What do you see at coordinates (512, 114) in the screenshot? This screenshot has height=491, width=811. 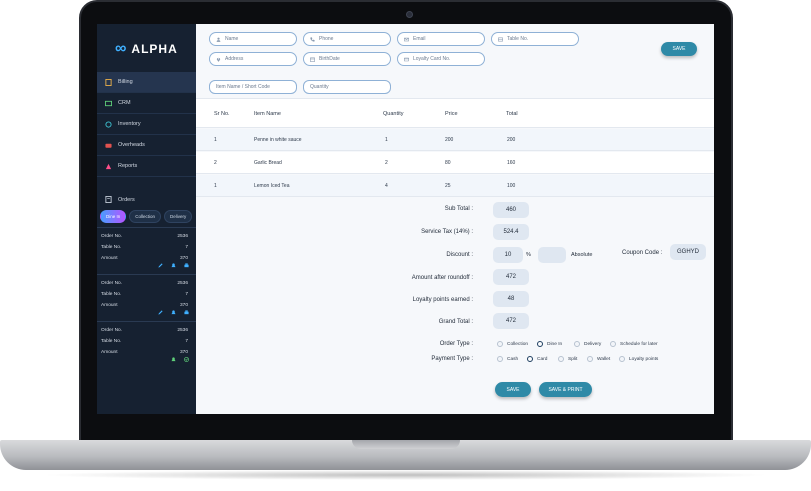 I see `column-header: Total` at bounding box center [512, 114].